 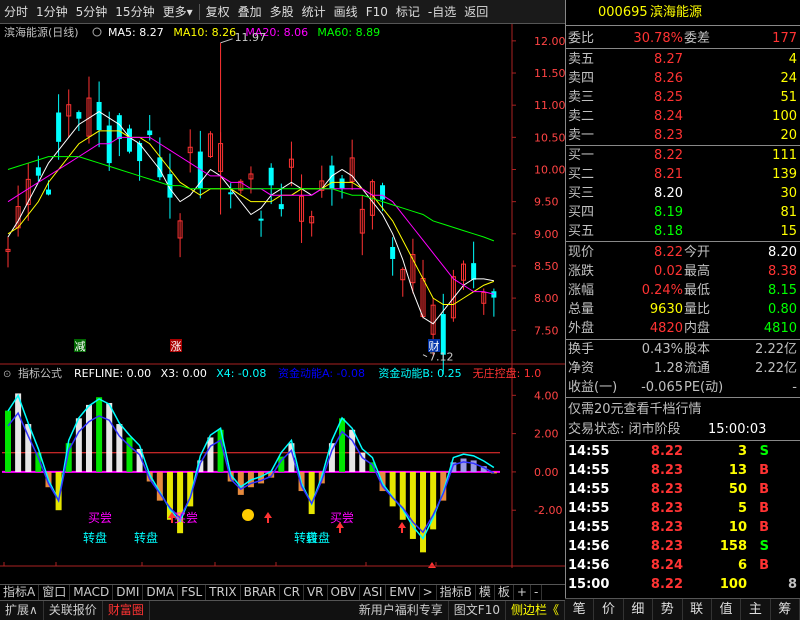 What do you see at coordinates (535, 610) in the screenshot?
I see `bottom-right-2: 侧边栏《` at bounding box center [535, 610].